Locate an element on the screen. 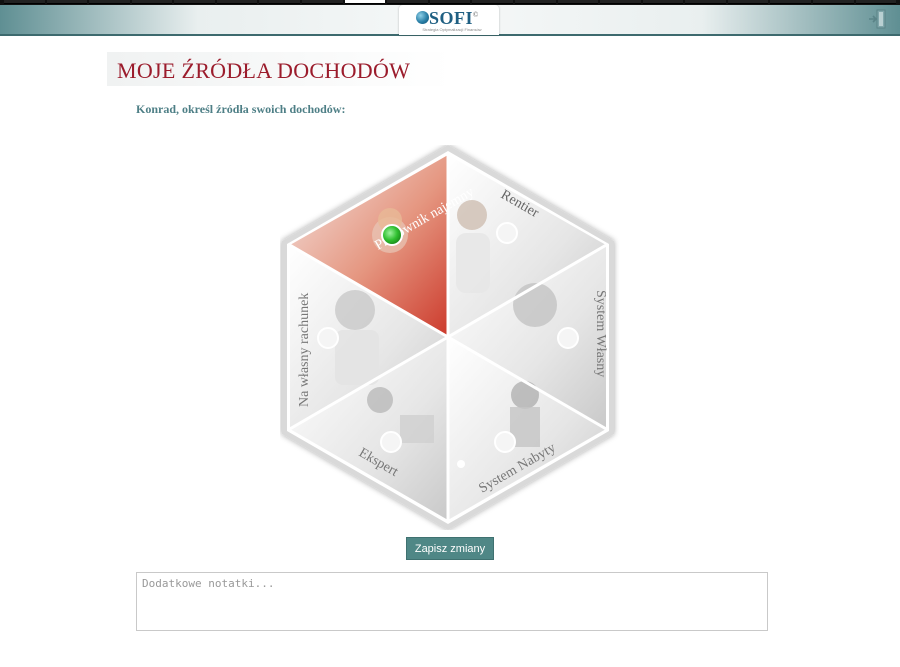 Image resolution: width=900 pixels, height=667 pixels. logo: SOFI© Strategia Optymalizacji Finansów is located at coordinates (449, 20).